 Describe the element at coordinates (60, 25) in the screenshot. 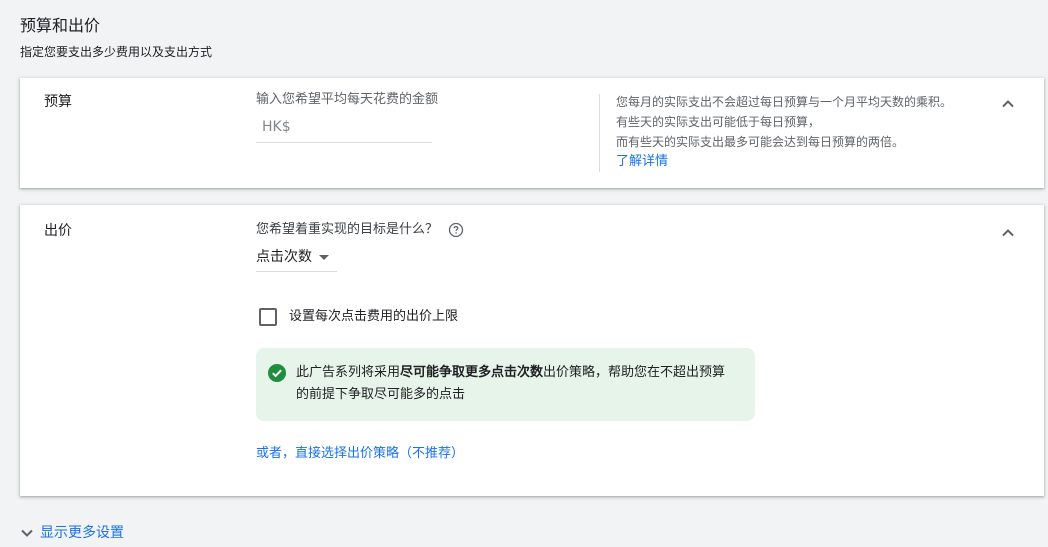

I see `page-title: 预算和出价` at that location.